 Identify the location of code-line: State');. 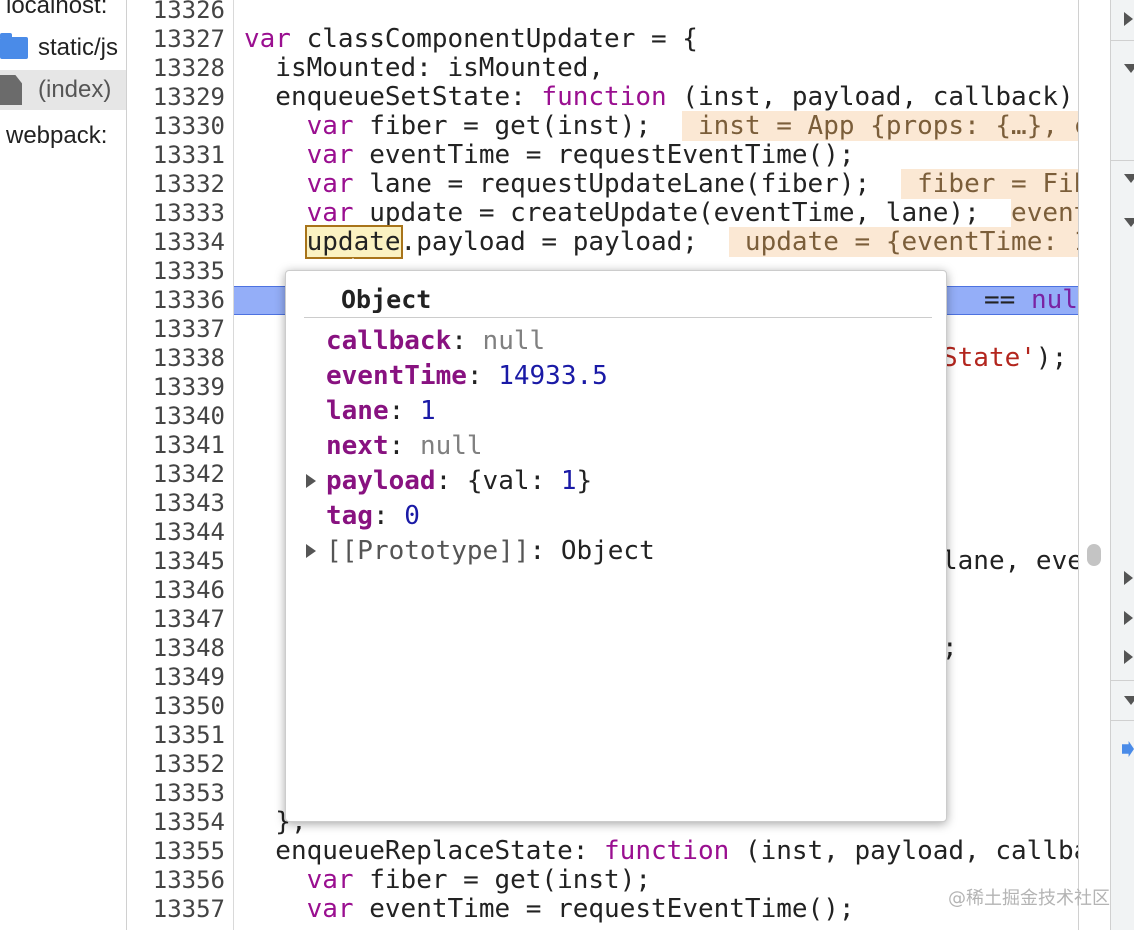
(1005, 358).